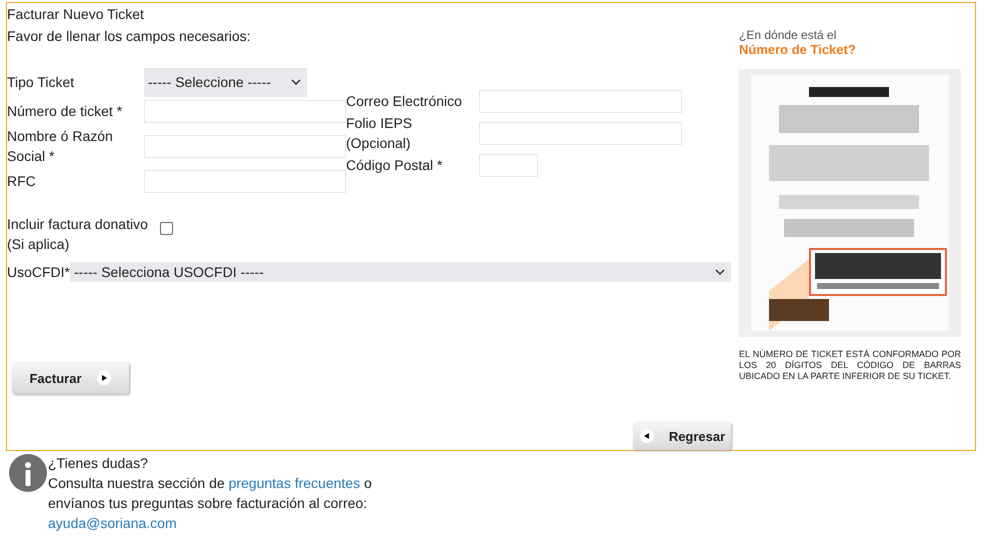  Describe the element at coordinates (112, 523) in the screenshot. I see `email-link: ayuda@soriana.com` at that location.